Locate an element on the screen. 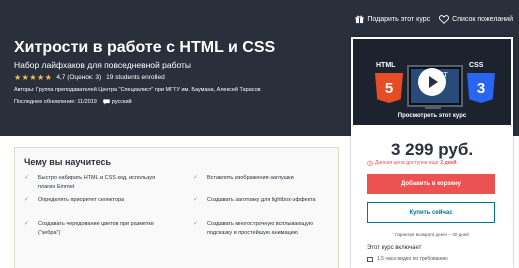 This screenshot has height=268, width=519. money-back-guarantee: Гарантия возврата денег – 30 дней is located at coordinates (432, 234).